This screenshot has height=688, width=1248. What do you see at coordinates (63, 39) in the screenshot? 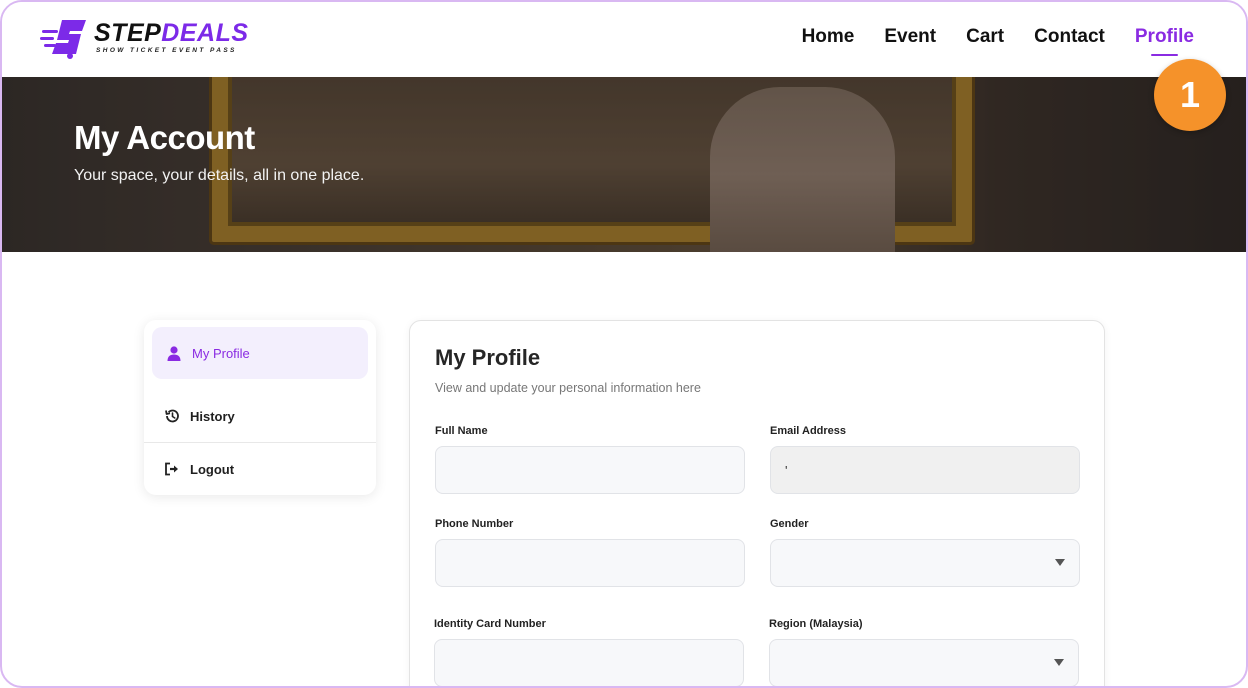
I see `ticket-s-logo-icon` at bounding box center [63, 39].